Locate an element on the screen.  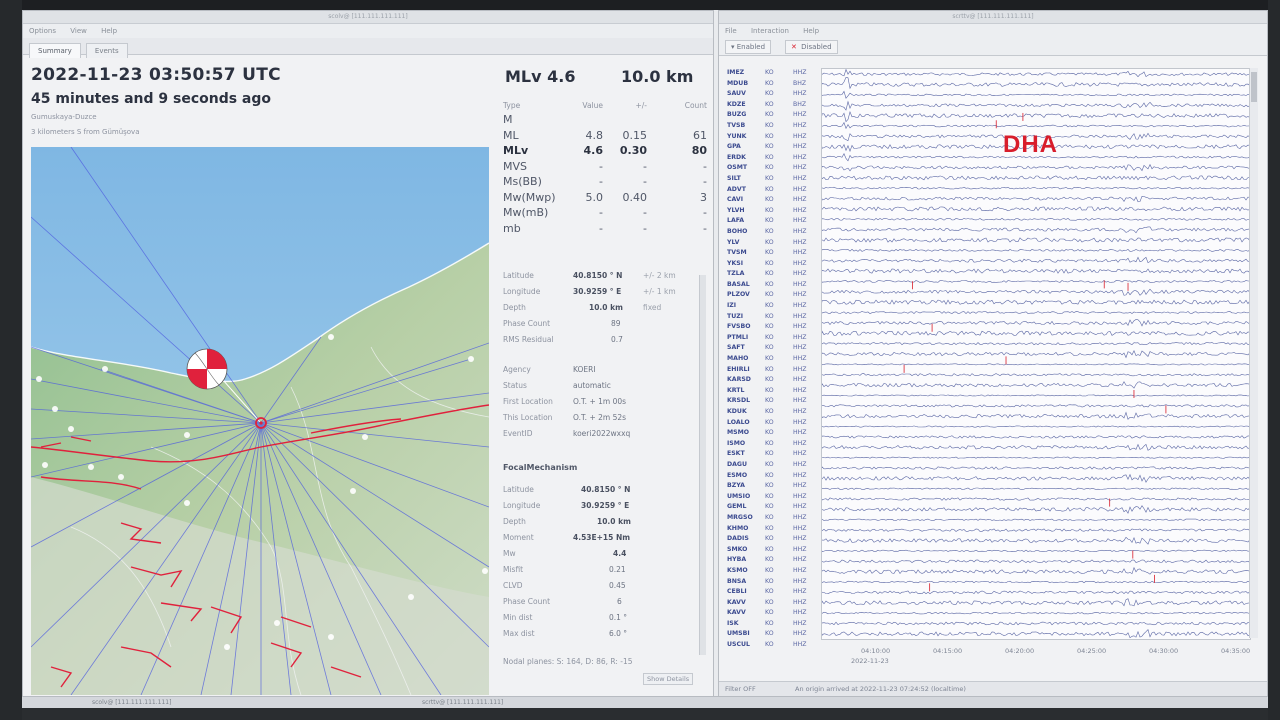
station-row: KRSDL KO HHZ is located at coordinates (772, 401).